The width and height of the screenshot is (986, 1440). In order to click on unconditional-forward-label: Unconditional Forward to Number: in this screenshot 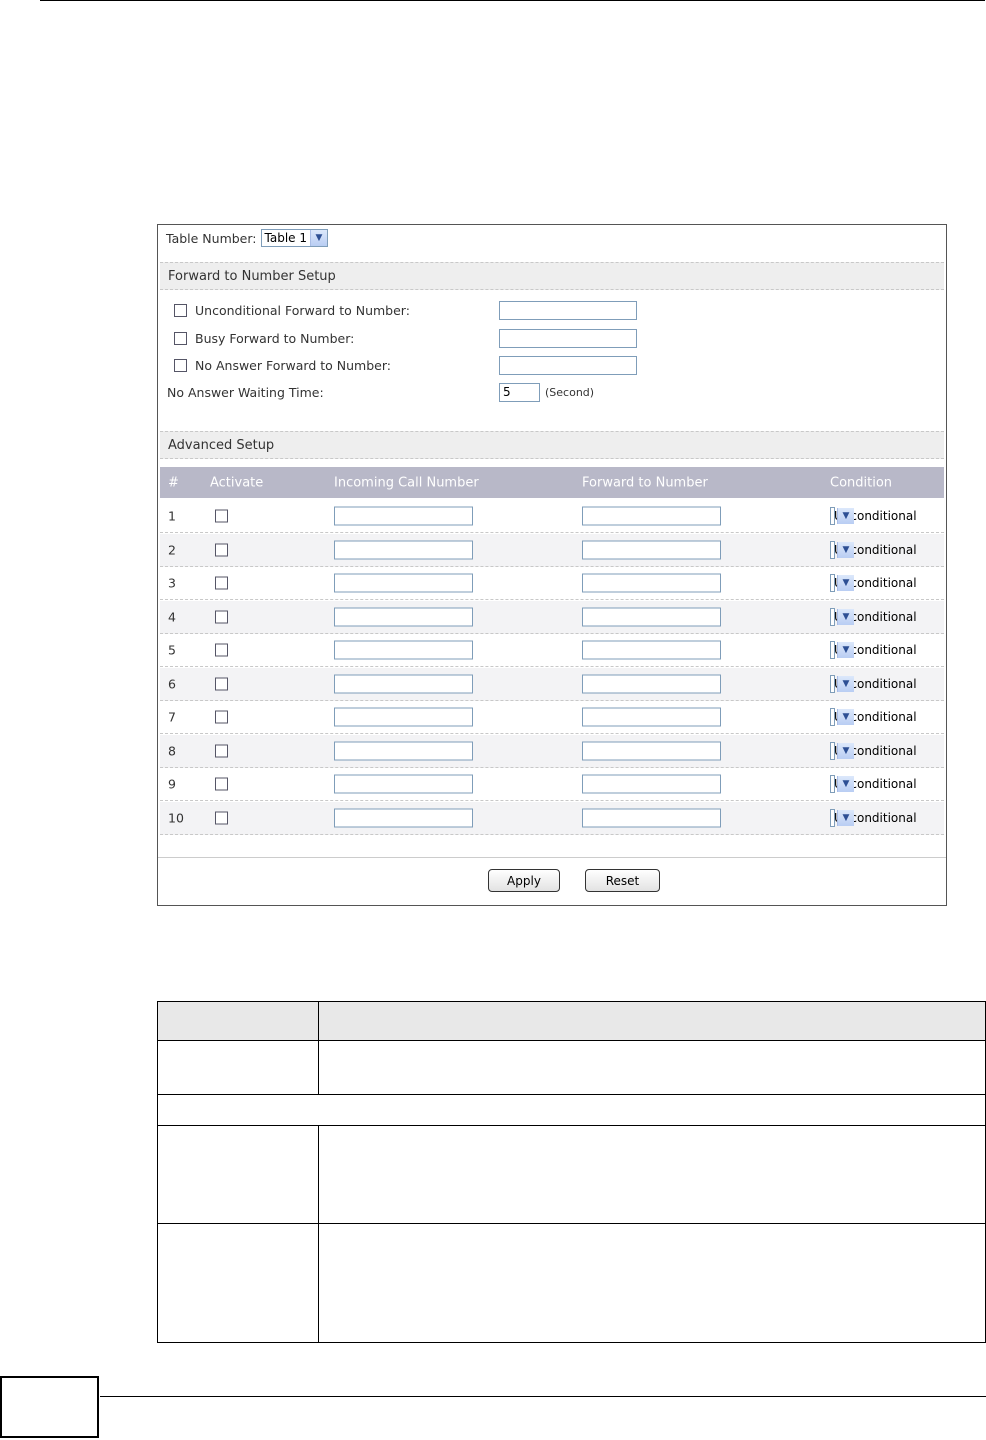, I will do `click(302, 310)`.